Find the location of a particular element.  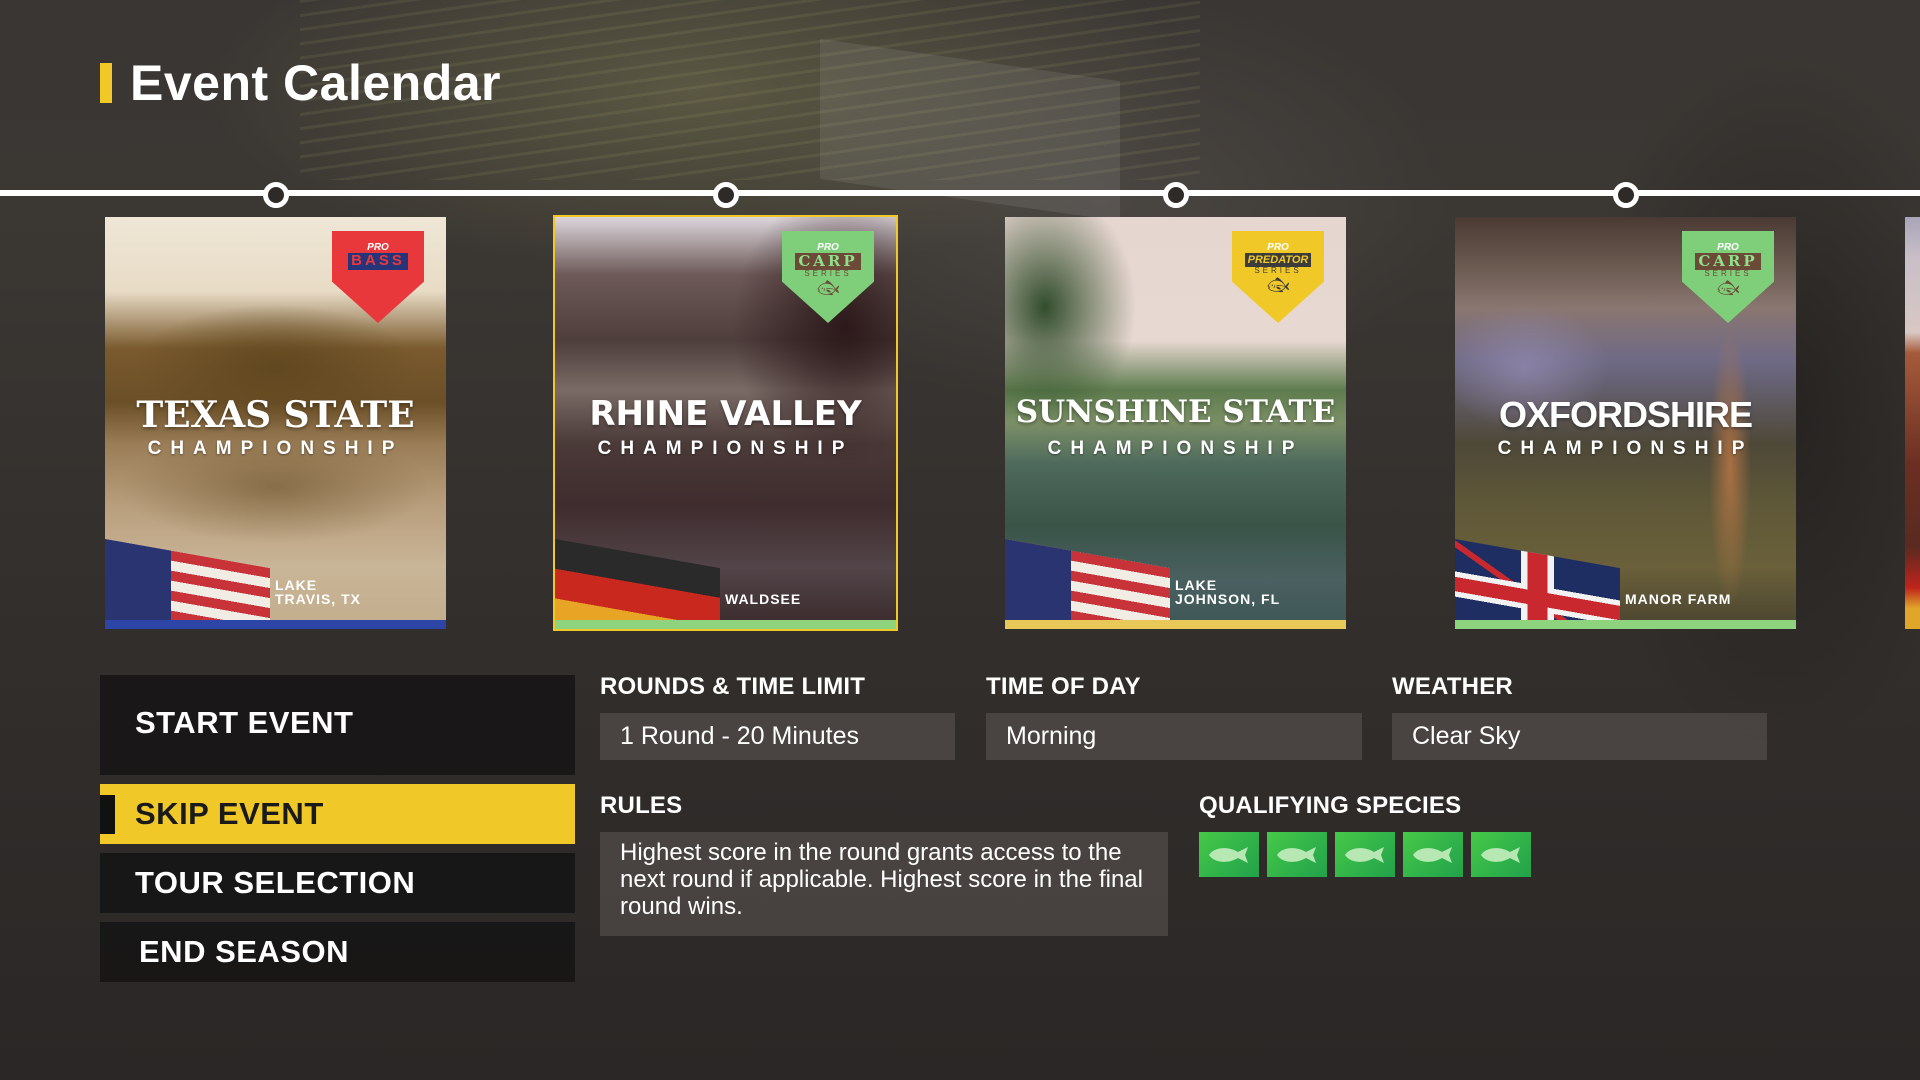

rules-label: RULES is located at coordinates (641, 805).